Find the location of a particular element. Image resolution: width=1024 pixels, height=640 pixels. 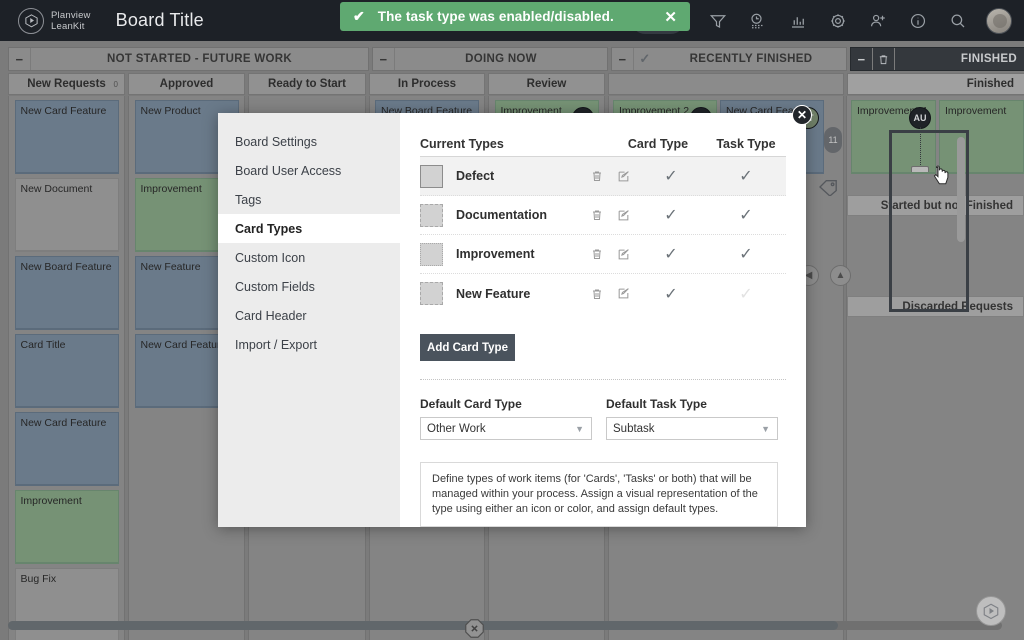

types-table-header: Current Types Card Type Task Type is located at coordinates (603, 141).